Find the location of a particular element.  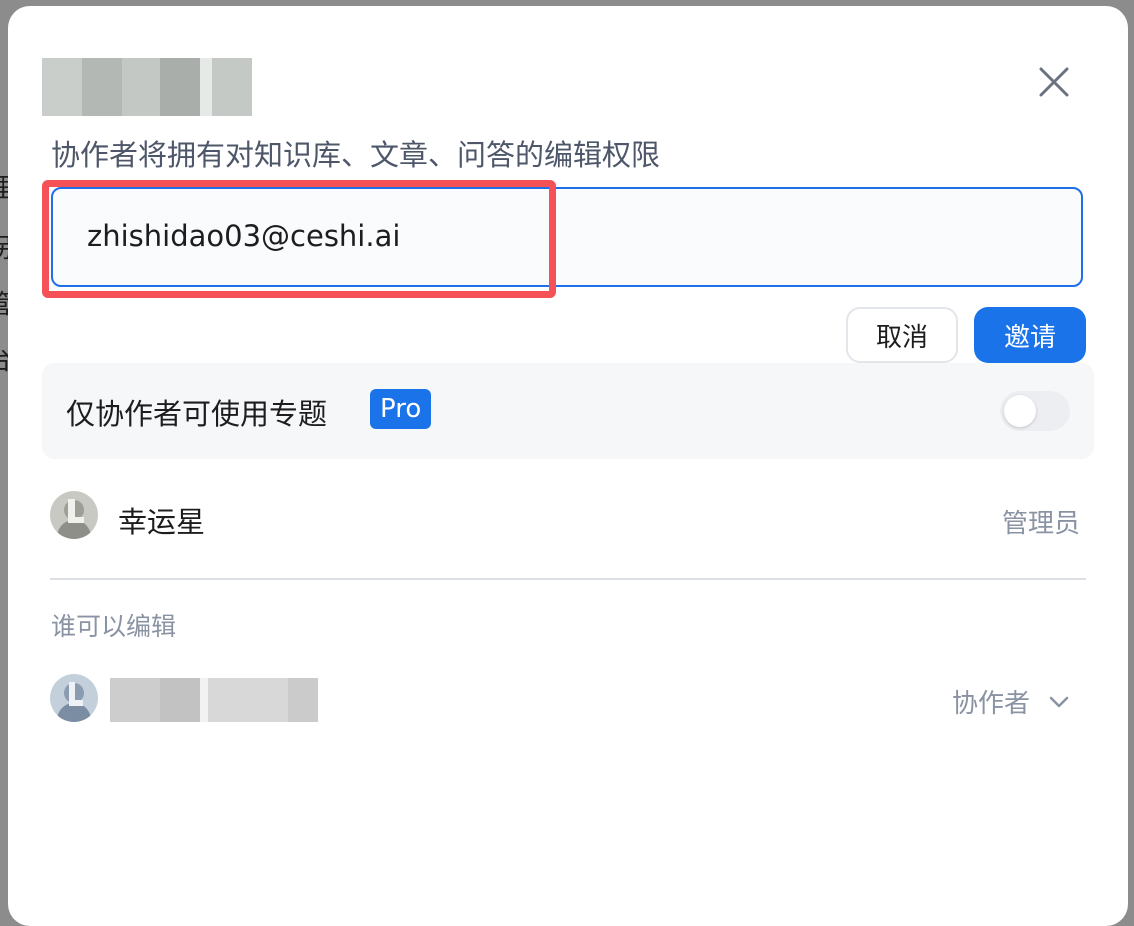

owner-name: 幸运星 is located at coordinates (162, 522).